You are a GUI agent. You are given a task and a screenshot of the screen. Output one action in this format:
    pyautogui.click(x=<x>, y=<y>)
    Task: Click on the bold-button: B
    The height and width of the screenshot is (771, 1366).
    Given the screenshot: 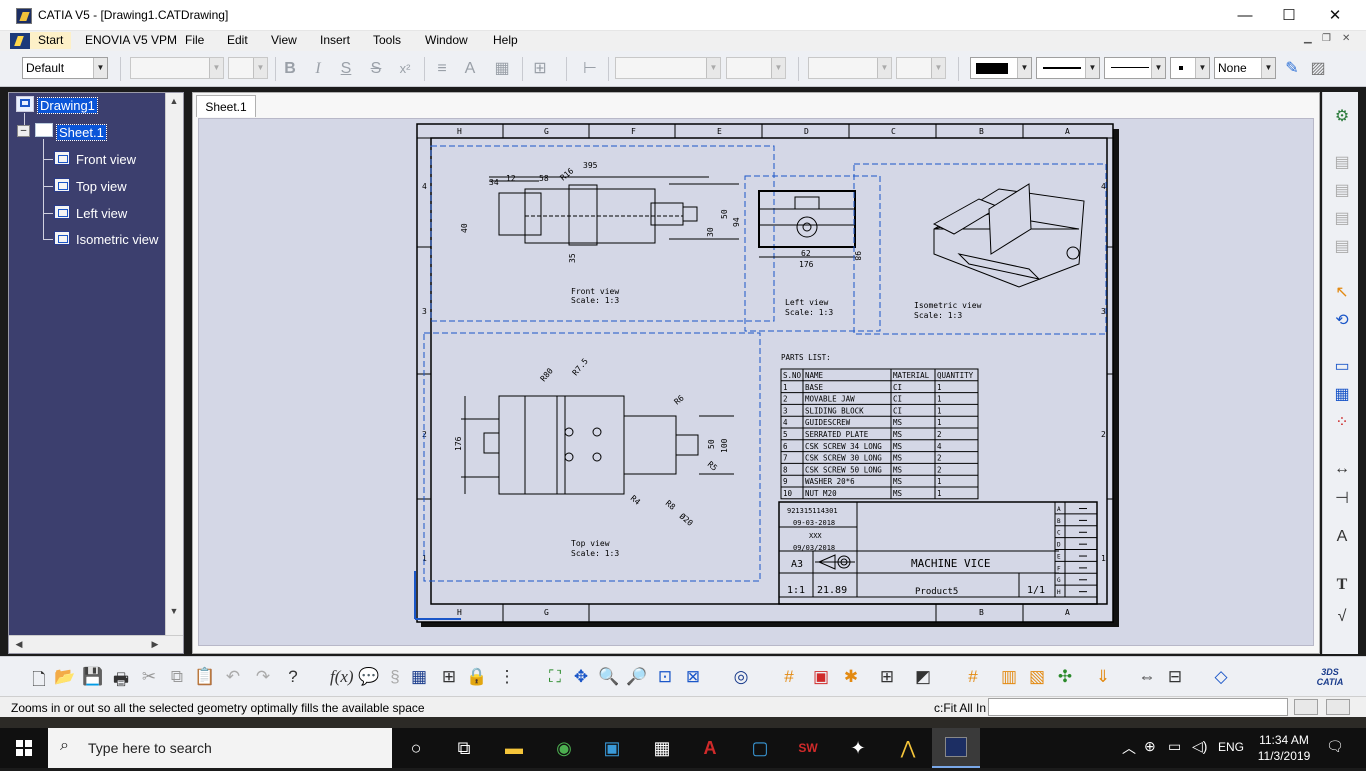 What is the action you would take?
    pyautogui.click(x=290, y=69)
    